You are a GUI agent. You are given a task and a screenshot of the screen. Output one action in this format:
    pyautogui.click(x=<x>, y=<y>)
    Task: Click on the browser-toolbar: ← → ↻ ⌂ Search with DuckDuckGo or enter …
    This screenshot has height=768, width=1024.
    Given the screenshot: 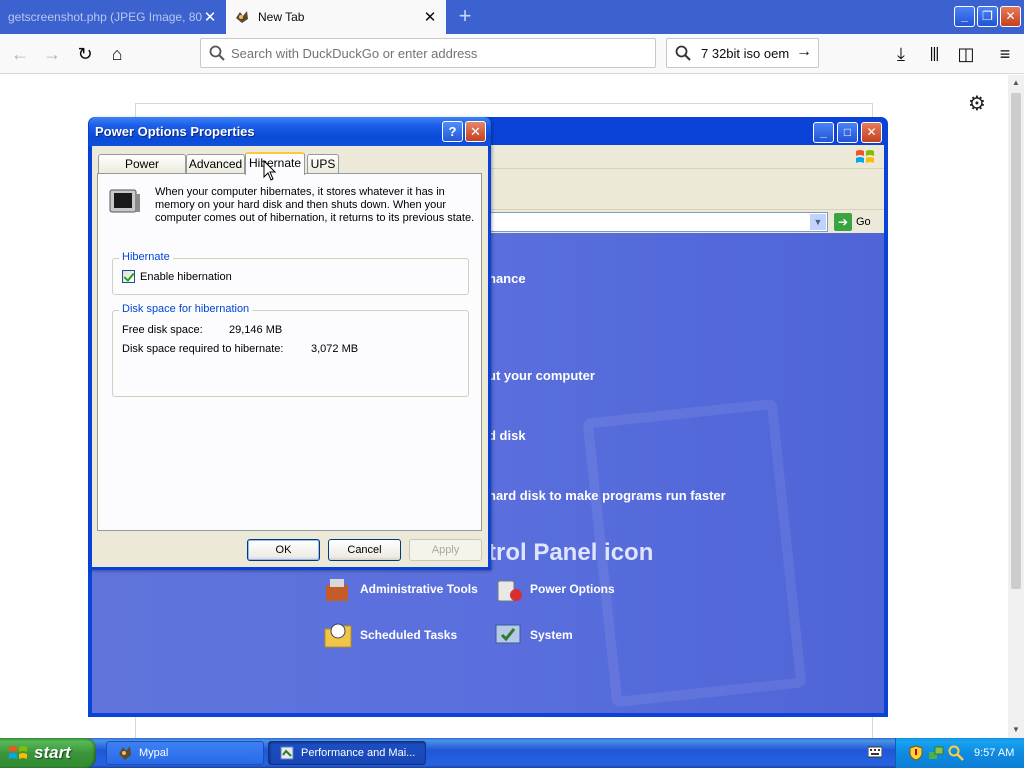 What is the action you would take?
    pyautogui.click(x=512, y=54)
    